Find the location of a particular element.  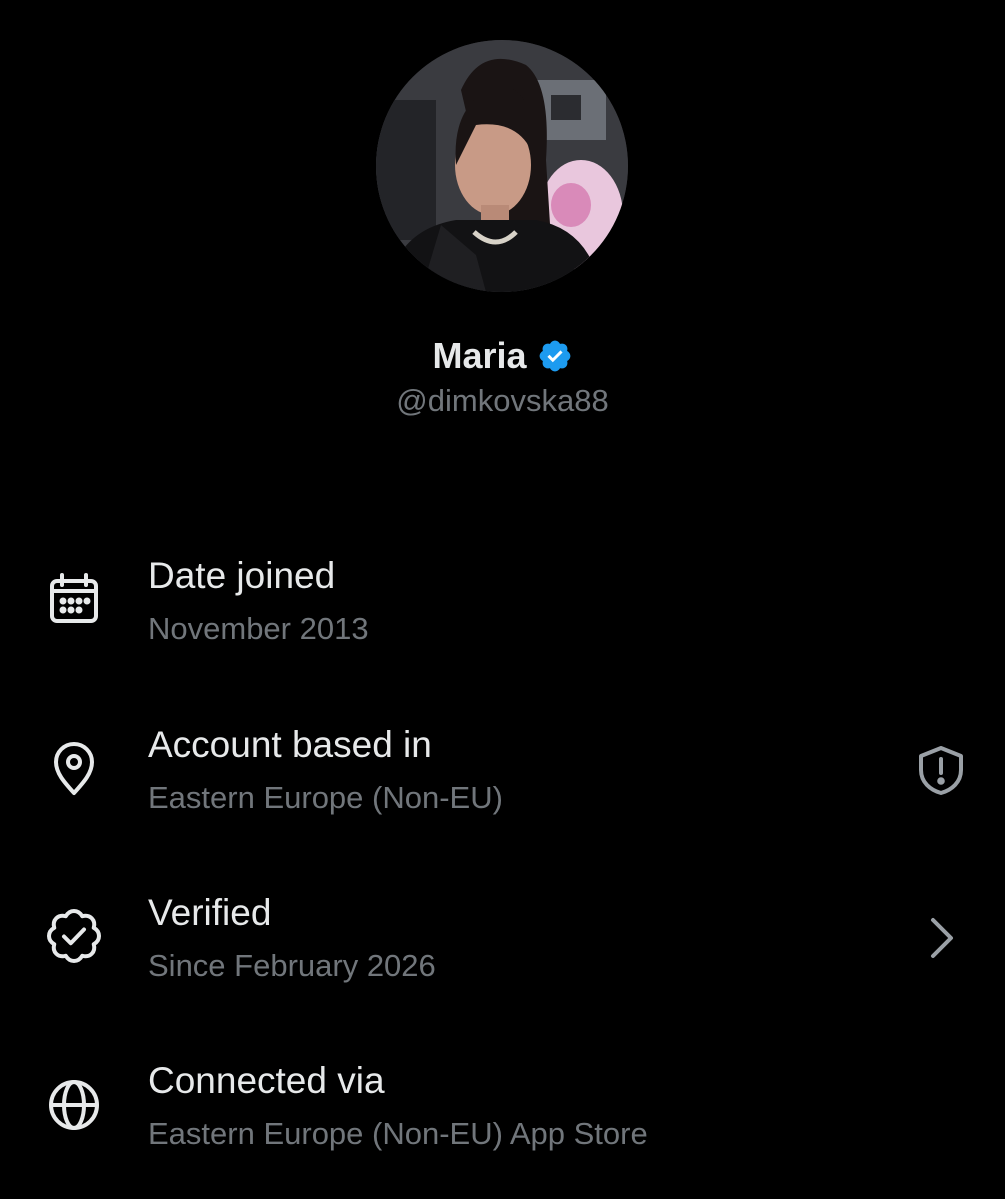

detail-value: Eastern Europe (Non-EU) App Store is located at coordinates (398, 1133).